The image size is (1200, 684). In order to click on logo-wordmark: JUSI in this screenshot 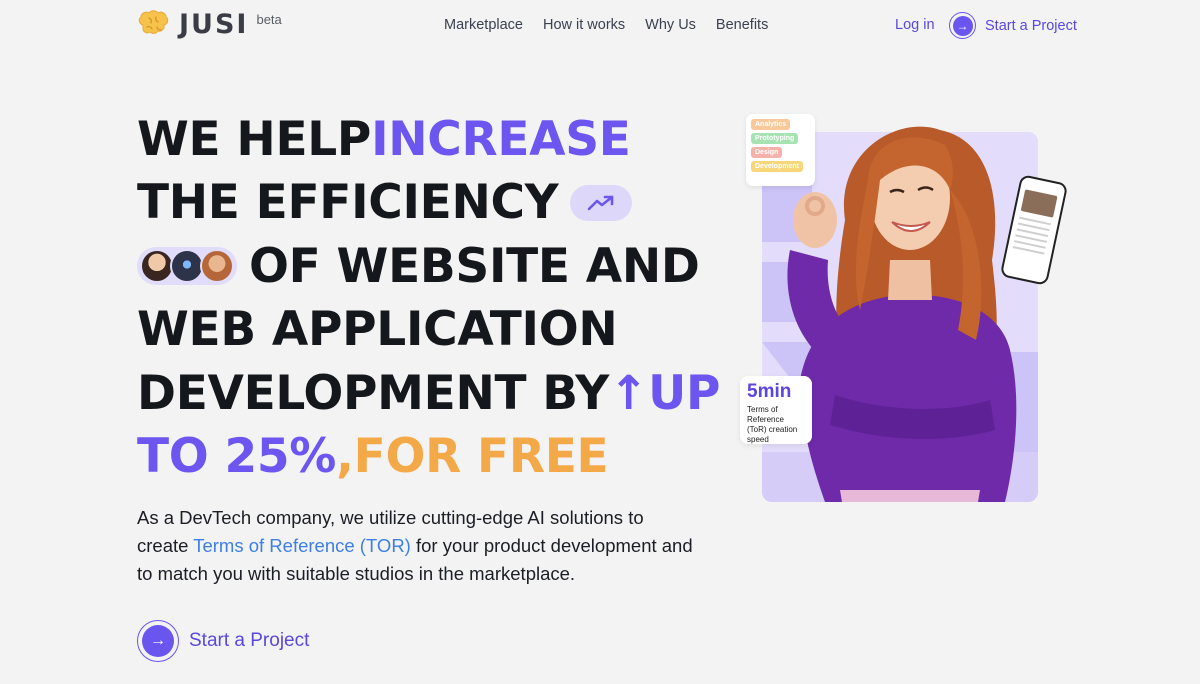, I will do `click(214, 24)`.